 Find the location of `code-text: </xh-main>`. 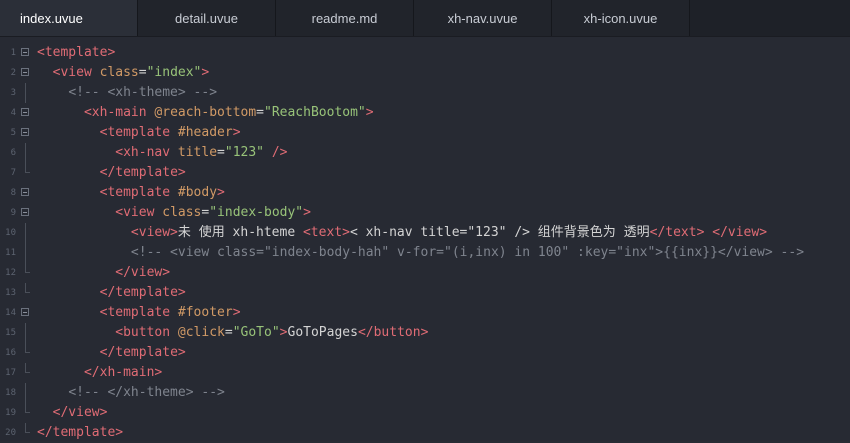

code-text: </xh-main> is located at coordinates (99, 373).